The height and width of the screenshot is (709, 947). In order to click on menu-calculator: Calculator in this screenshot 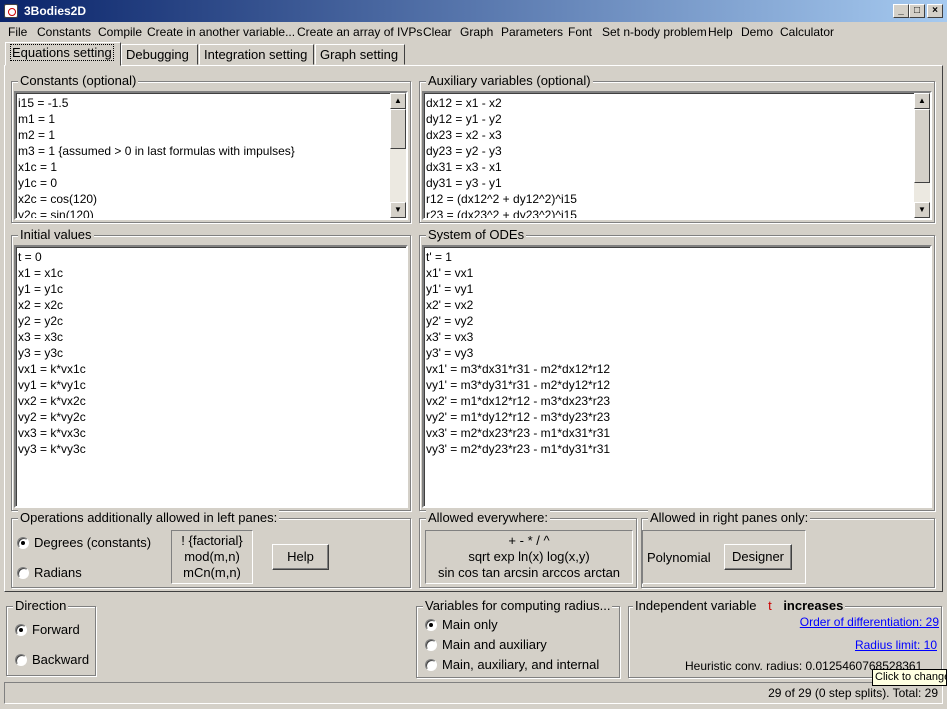, I will do `click(807, 32)`.